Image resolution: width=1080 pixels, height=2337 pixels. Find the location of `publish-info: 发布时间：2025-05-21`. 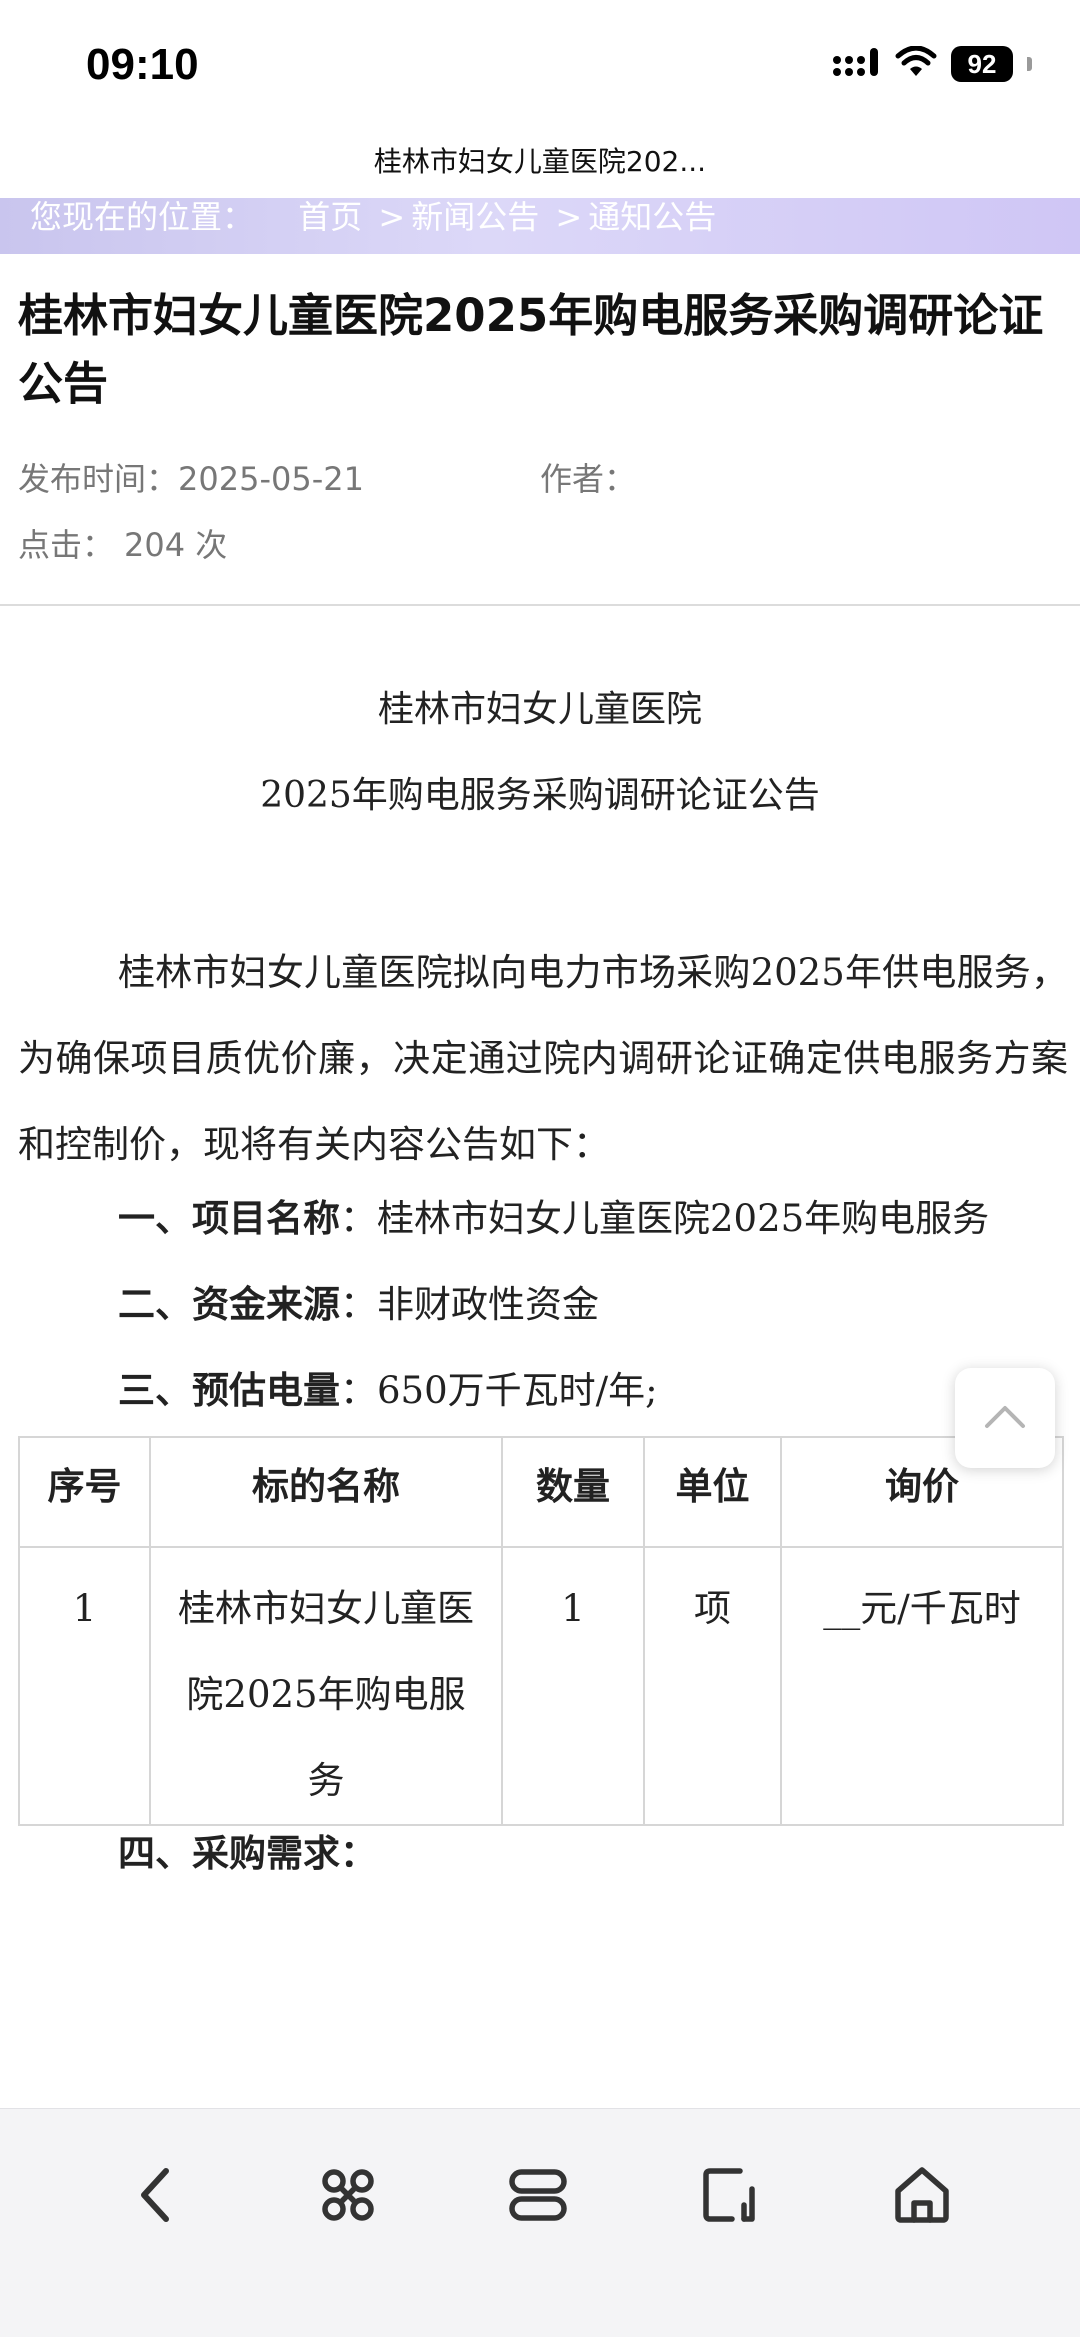

publish-info: 发布时间：2025-05-21 is located at coordinates (191, 477).